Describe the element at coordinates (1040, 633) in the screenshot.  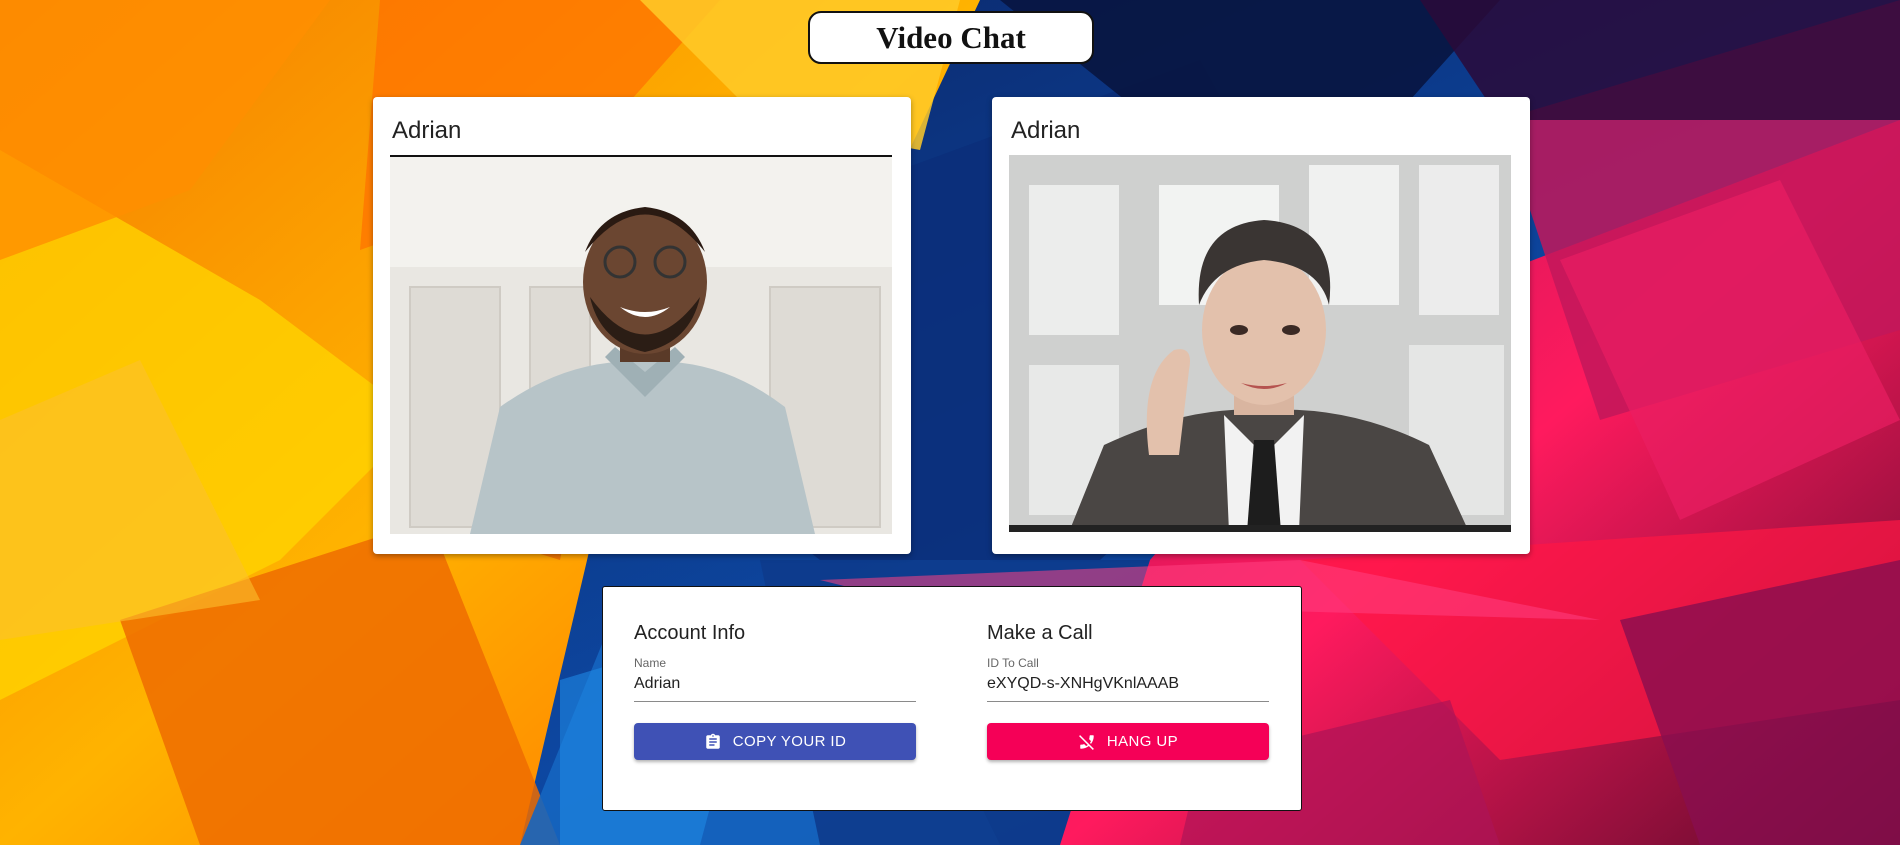
I see `make-call-heading: Make a Call` at that location.